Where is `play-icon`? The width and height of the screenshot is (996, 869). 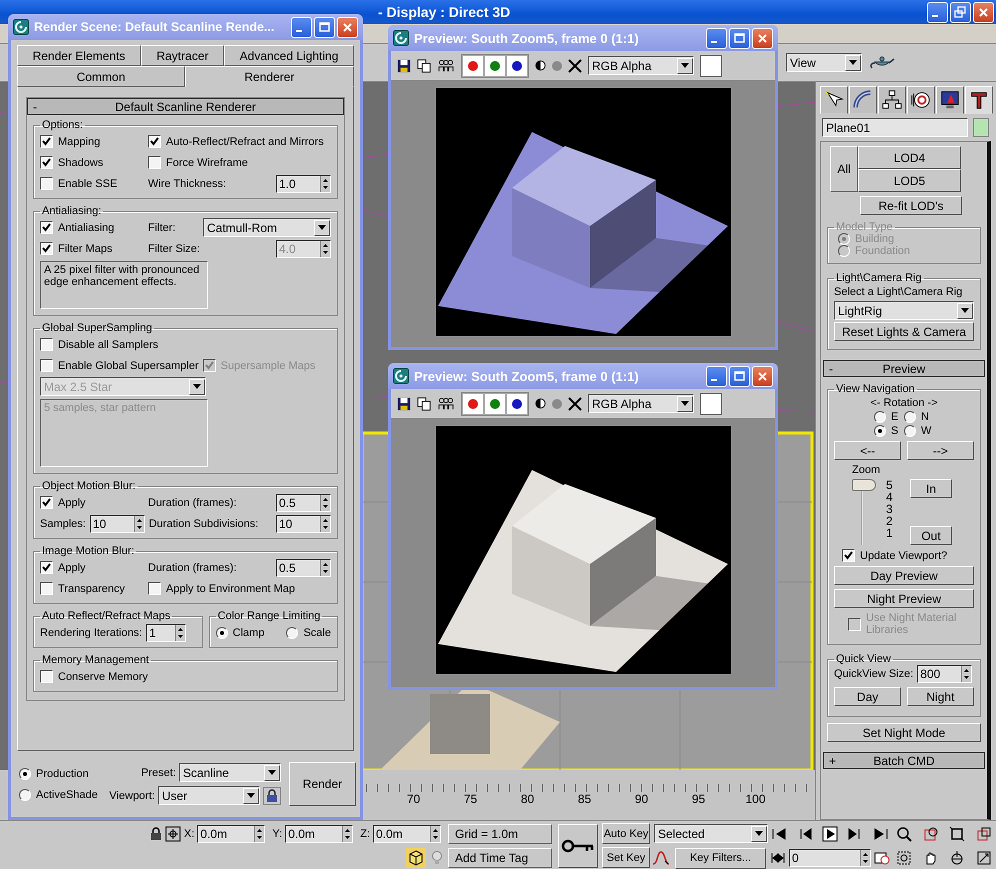 play-icon is located at coordinates (830, 834).